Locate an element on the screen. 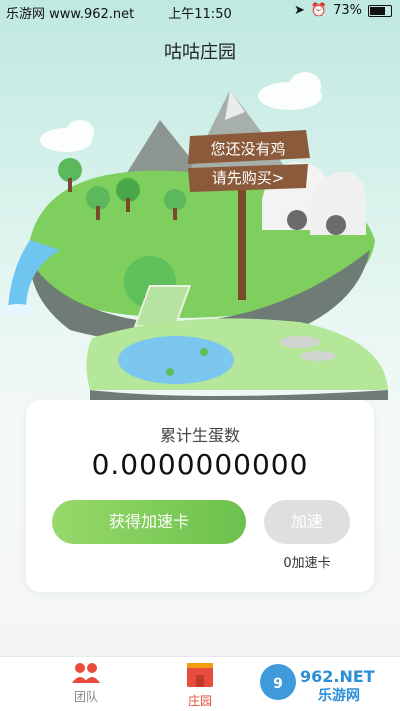  get-speed-card-button: 获得加速卡 is located at coordinates (149, 522).